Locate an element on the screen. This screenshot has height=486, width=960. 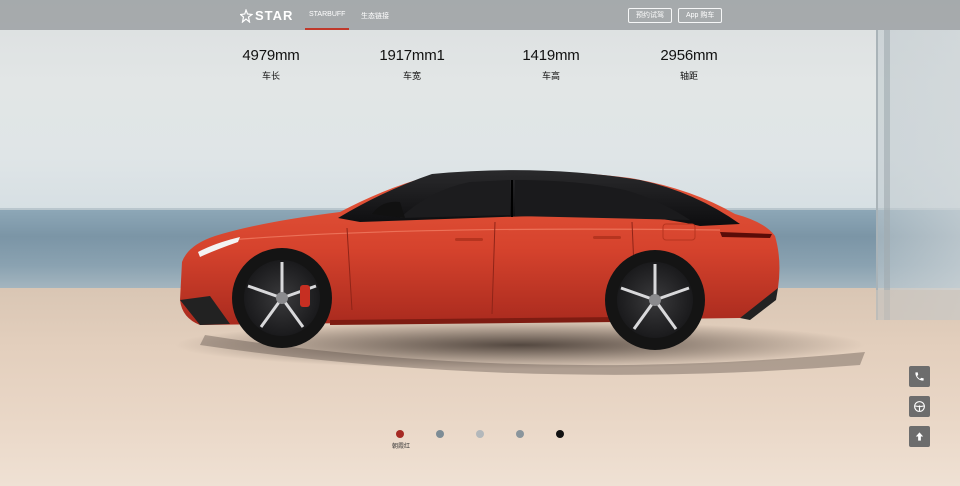
test-drive-side-button is located at coordinates (919, 406).